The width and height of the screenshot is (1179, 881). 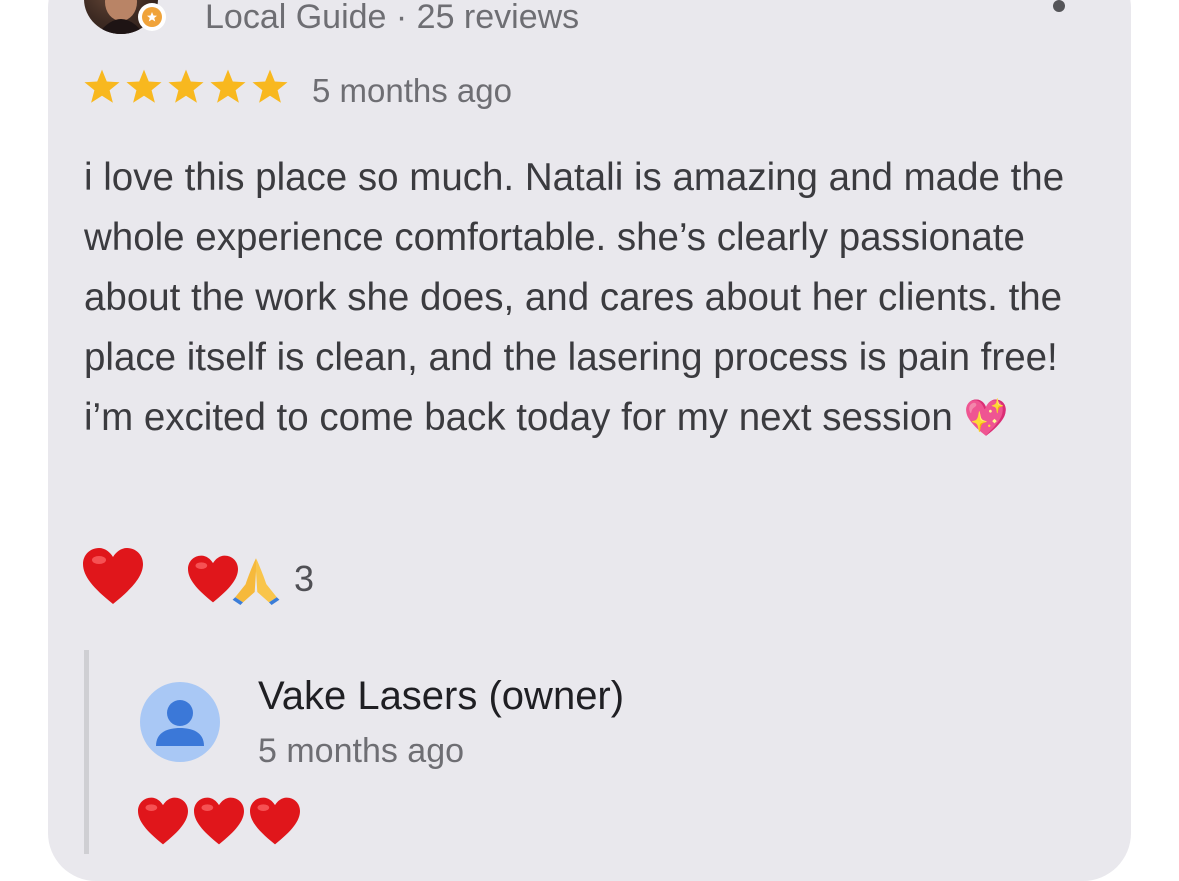 What do you see at coordinates (152, 17) in the screenshot?
I see `local-guide-badge-icon` at bounding box center [152, 17].